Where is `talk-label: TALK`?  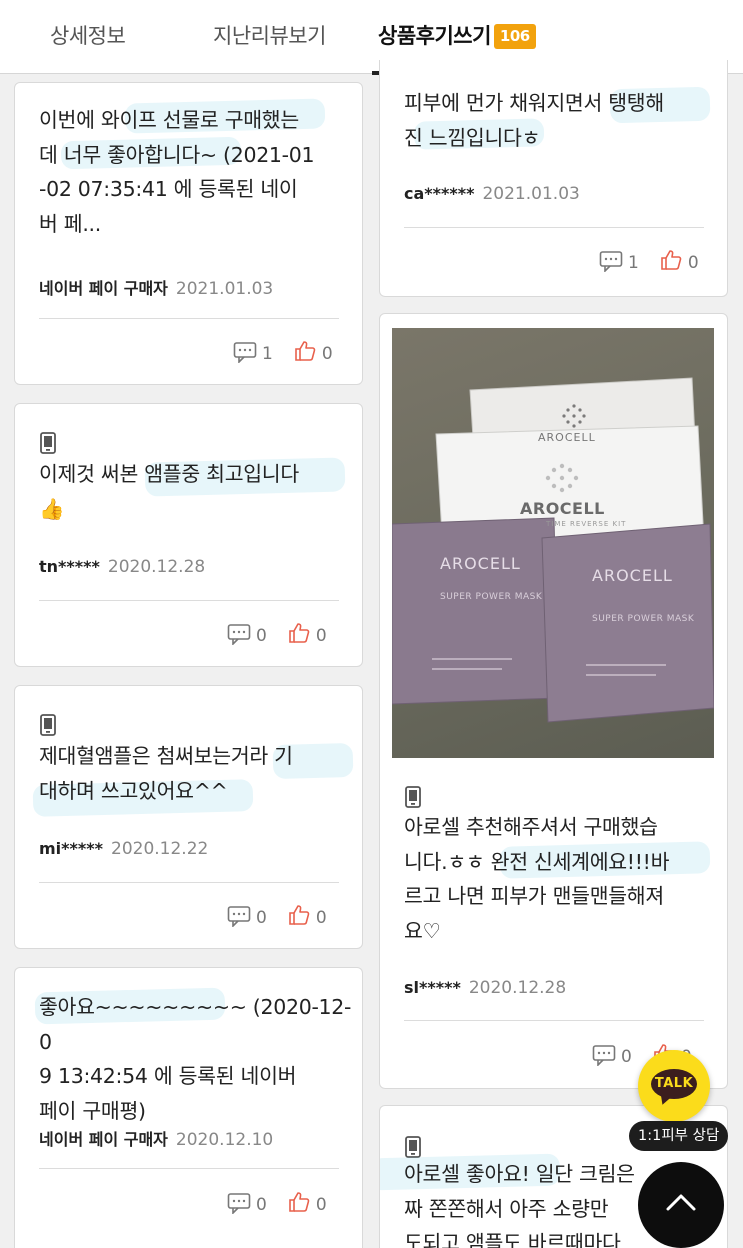
talk-label: TALK is located at coordinates (674, 1083).